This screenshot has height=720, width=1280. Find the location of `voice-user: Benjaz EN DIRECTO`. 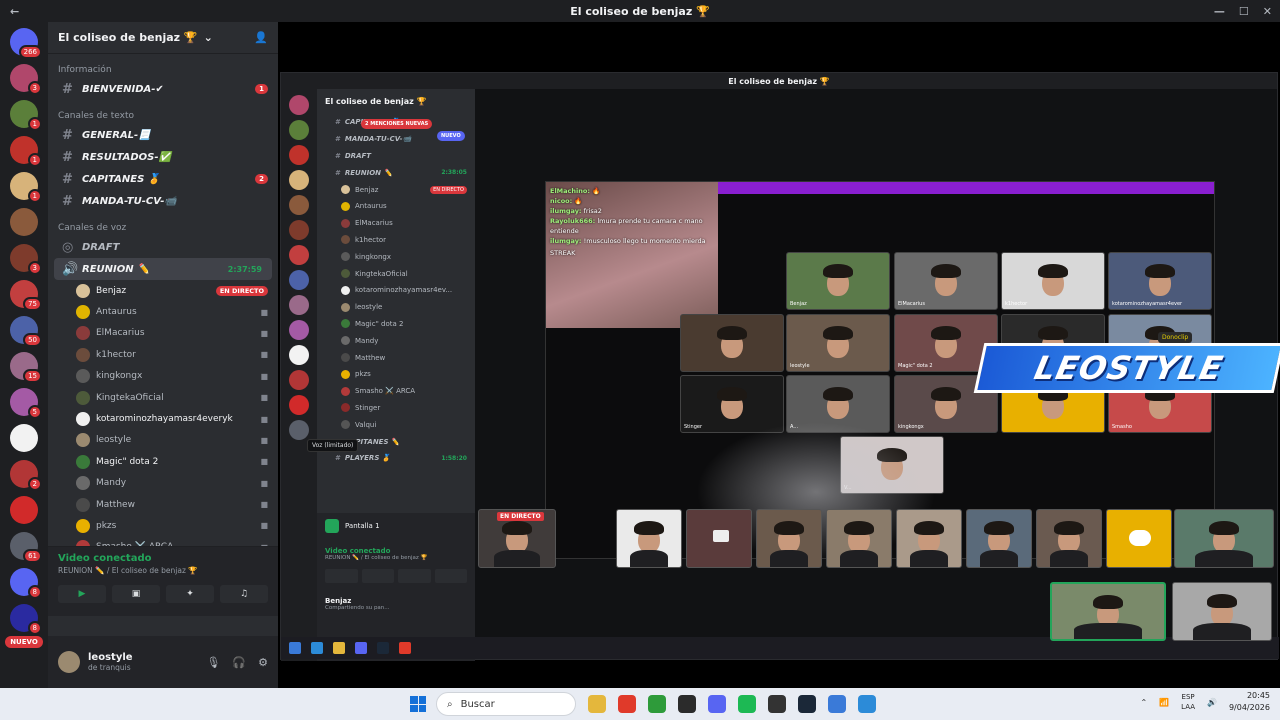

voice-user: Benjaz EN DIRECTO is located at coordinates (163, 290).